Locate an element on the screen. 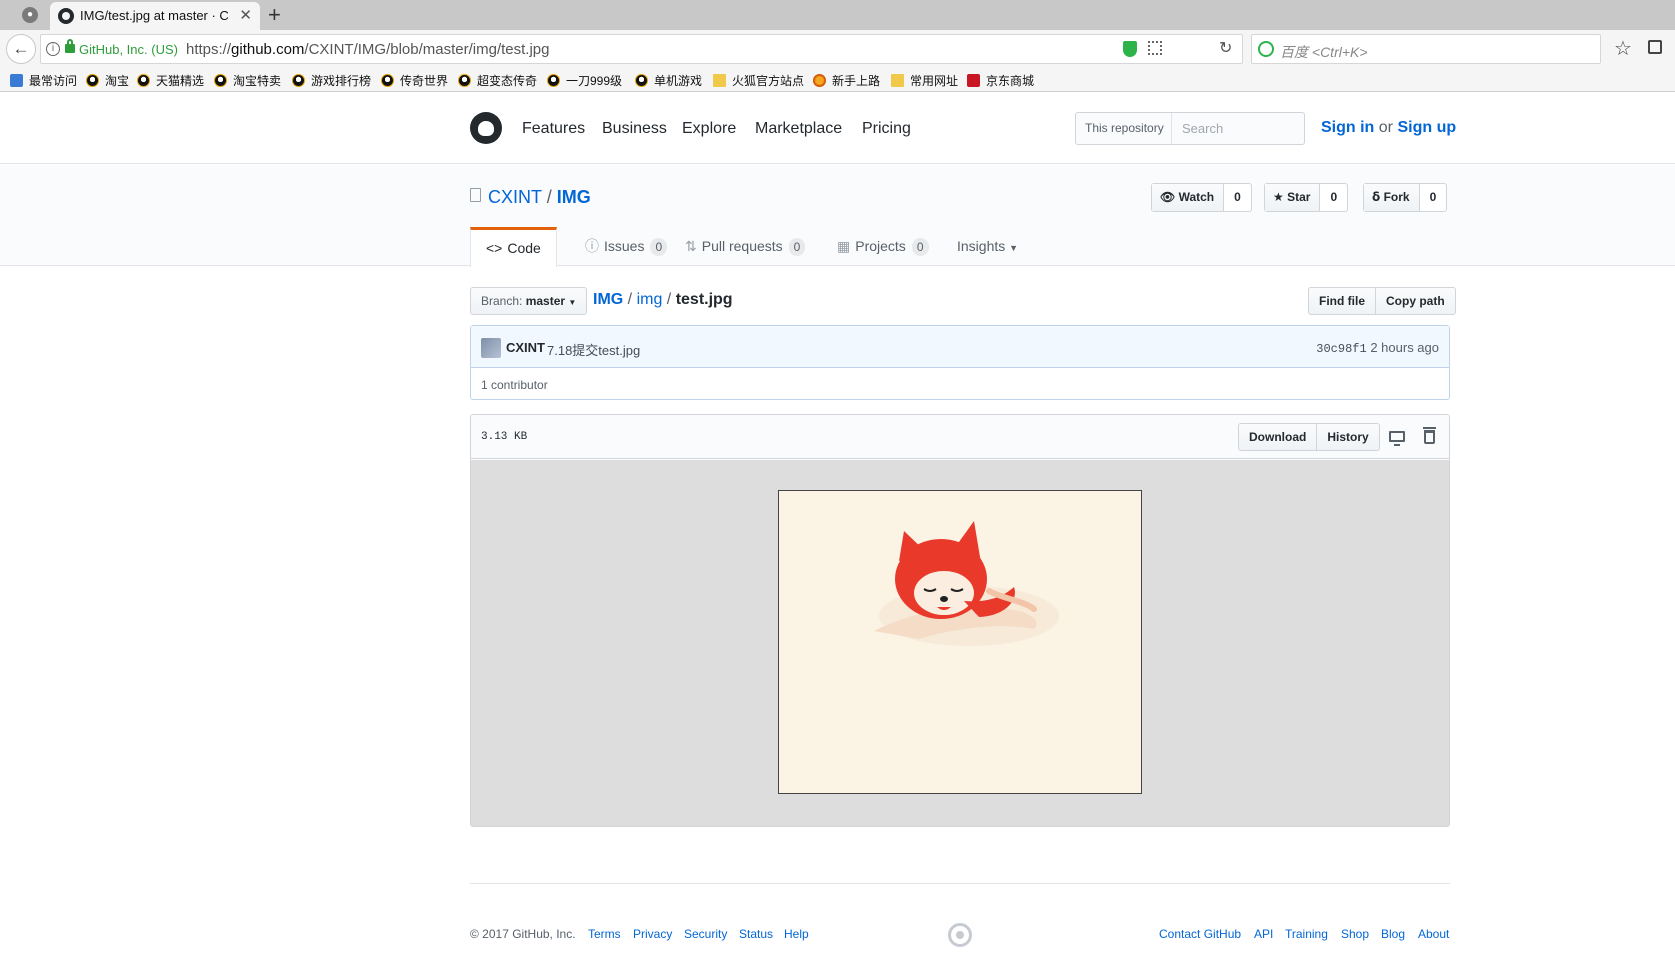 This screenshot has height=954, width=1675. bookmark-item: 传奇世界 is located at coordinates (414, 80).